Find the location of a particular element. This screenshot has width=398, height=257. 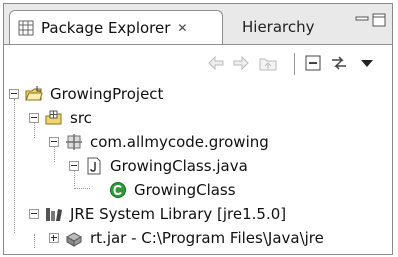

maximize-icon is located at coordinates (379, 20).